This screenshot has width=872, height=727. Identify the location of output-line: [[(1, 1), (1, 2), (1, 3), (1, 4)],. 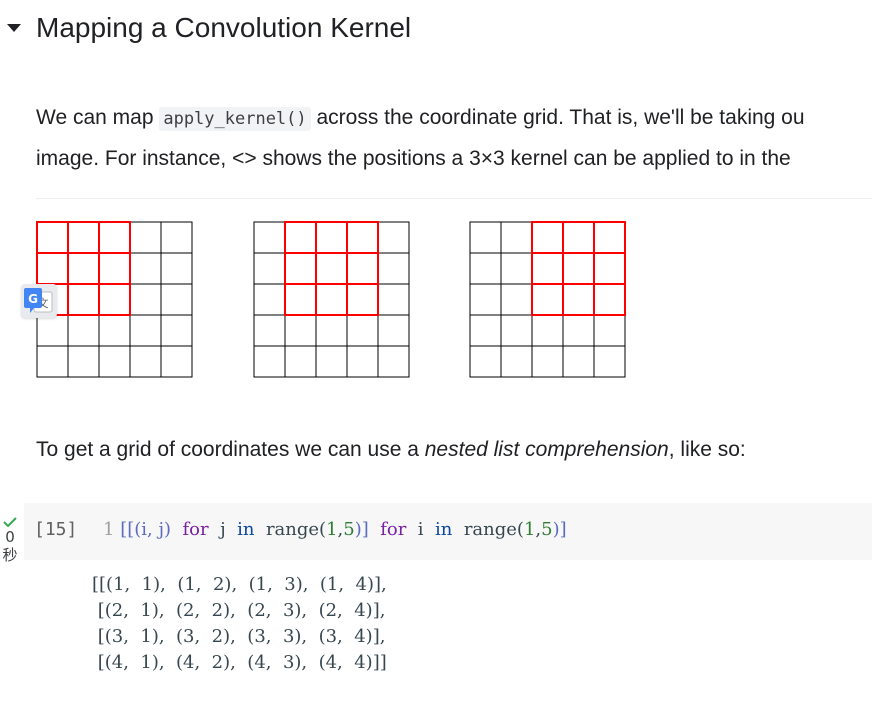
(239, 584).